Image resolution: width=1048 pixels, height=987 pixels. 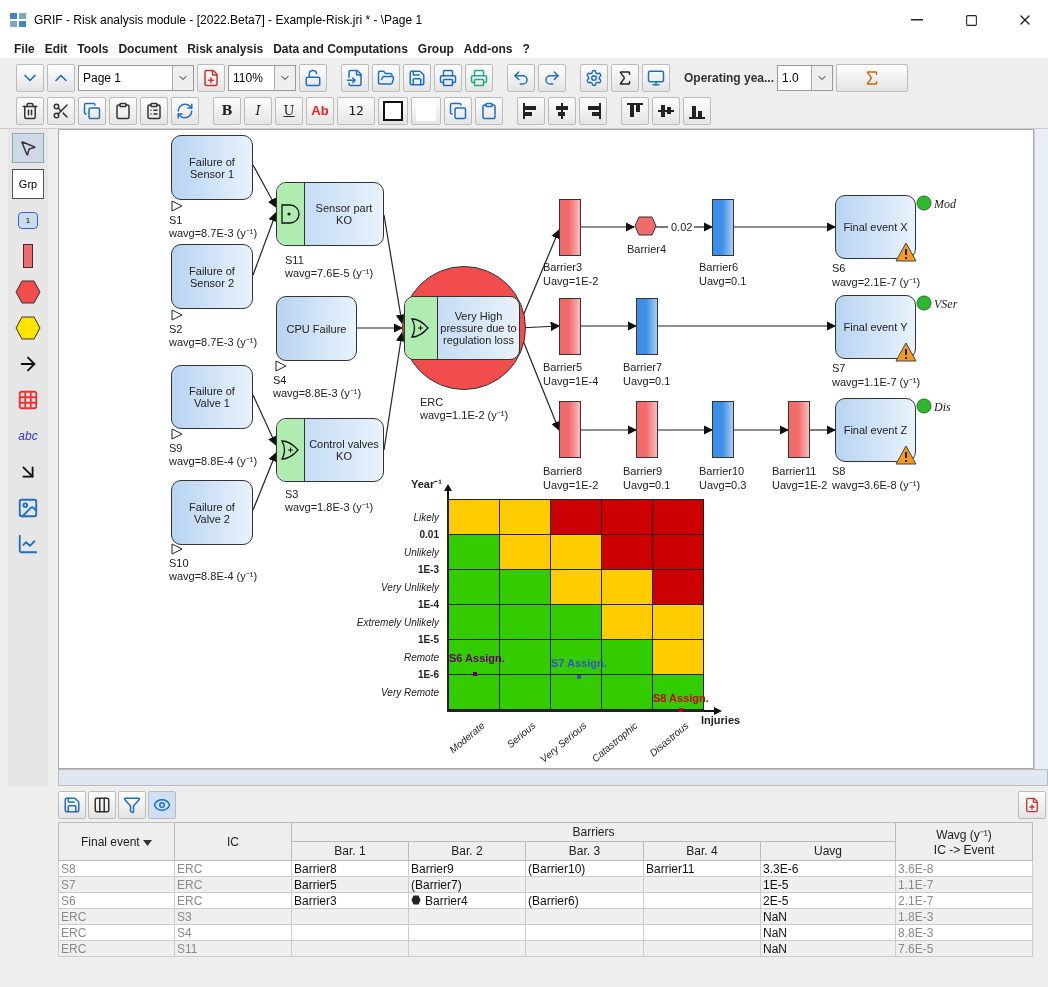 What do you see at coordinates (262, 77) in the screenshot?
I see `zoom-select: 110%` at bounding box center [262, 77].